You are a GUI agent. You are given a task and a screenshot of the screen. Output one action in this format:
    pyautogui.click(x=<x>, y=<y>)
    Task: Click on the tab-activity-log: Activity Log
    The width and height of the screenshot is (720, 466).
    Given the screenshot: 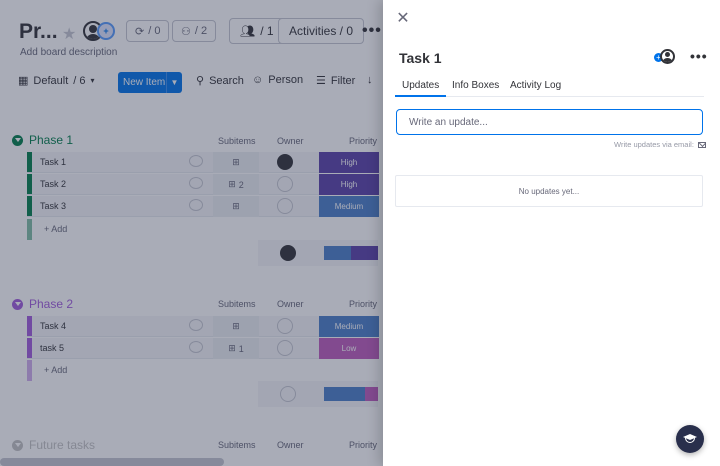 What is the action you would take?
    pyautogui.click(x=535, y=85)
    